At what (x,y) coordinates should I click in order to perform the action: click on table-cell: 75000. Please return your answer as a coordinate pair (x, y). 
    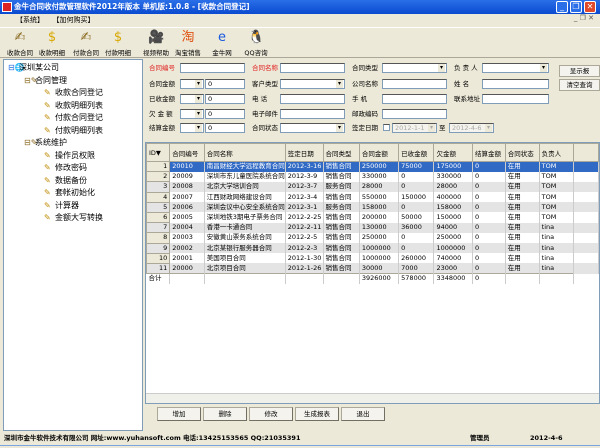
    Looking at the image, I should click on (416, 166).